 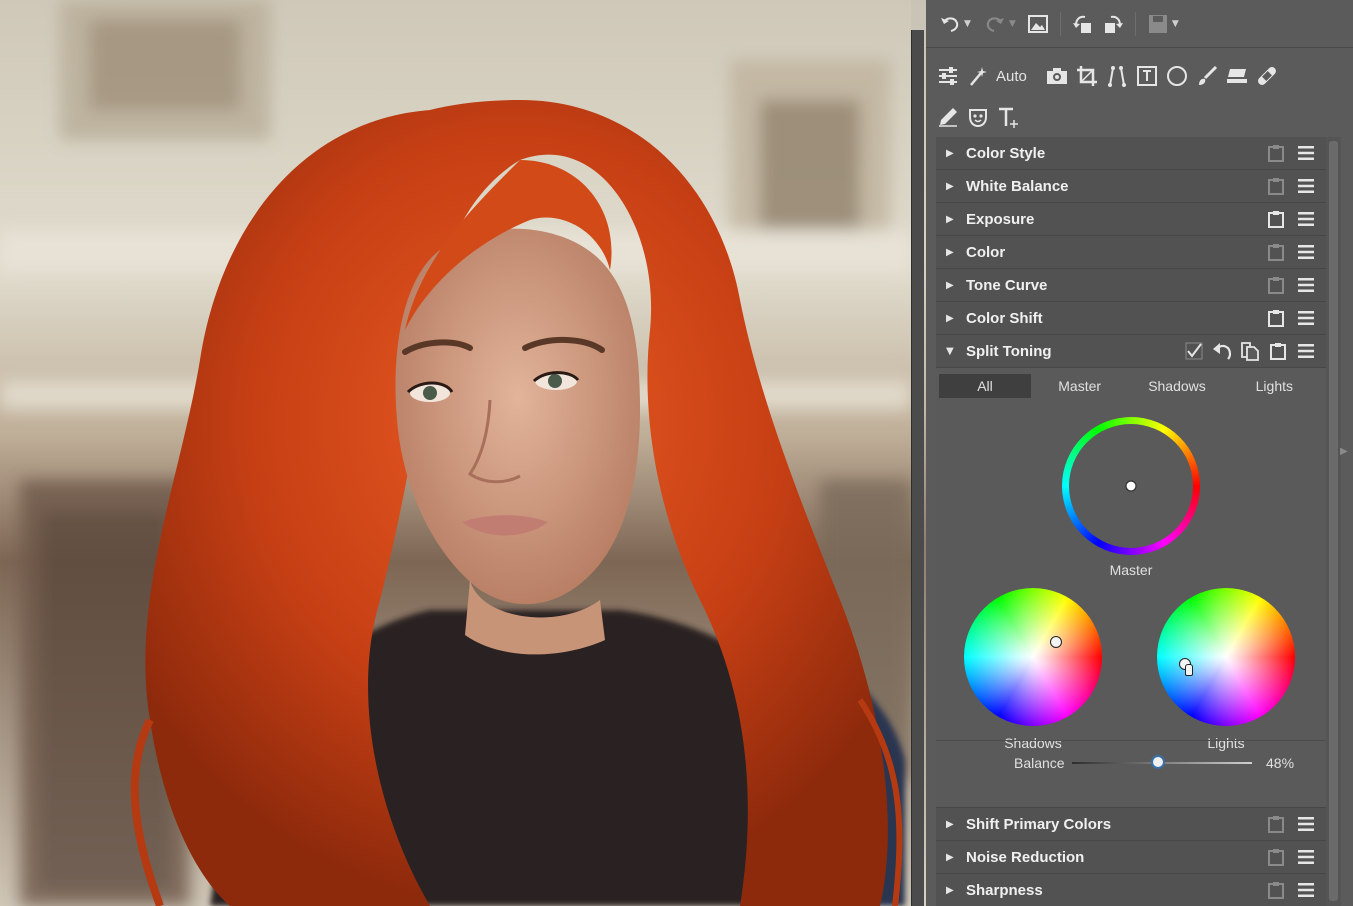 What do you see at coordinates (1079, 386) in the screenshot?
I see `tab-master: Master` at bounding box center [1079, 386].